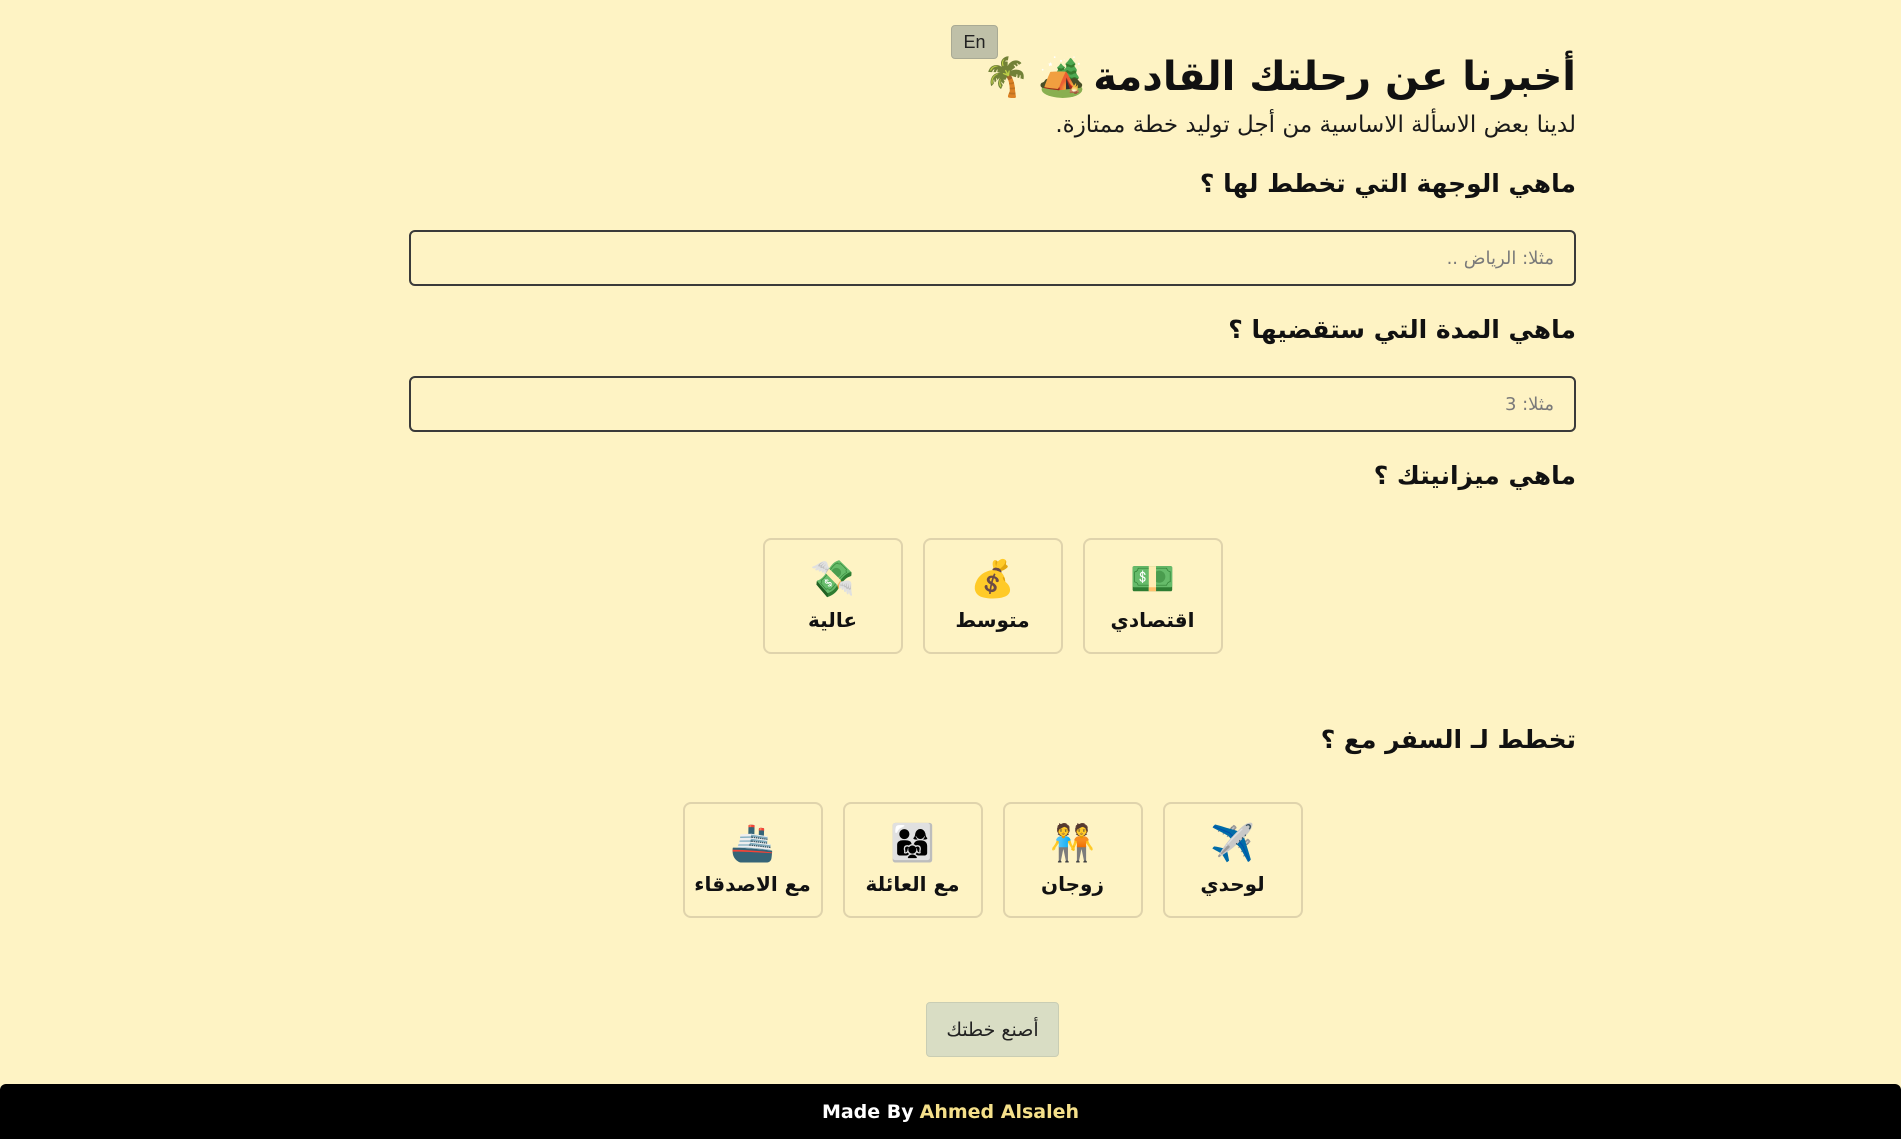 The width and height of the screenshot is (1901, 1139). Describe the element at coordinates (912, 884) in the screenshot. I see `travel-option-label: مع العائلة` at that location.